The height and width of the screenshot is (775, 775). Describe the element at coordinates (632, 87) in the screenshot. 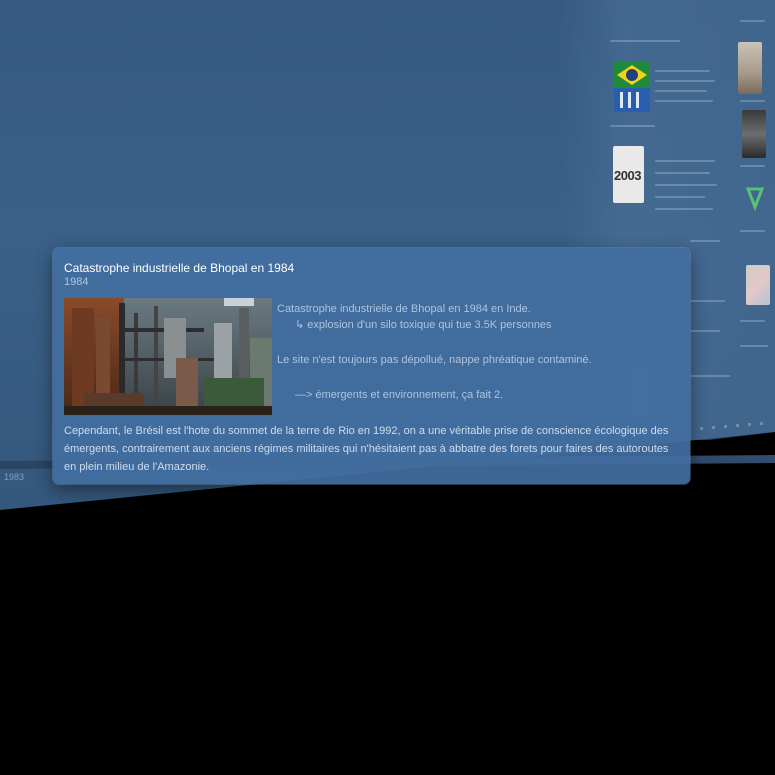

I see `brazil-flag-thumbnail` at that location.